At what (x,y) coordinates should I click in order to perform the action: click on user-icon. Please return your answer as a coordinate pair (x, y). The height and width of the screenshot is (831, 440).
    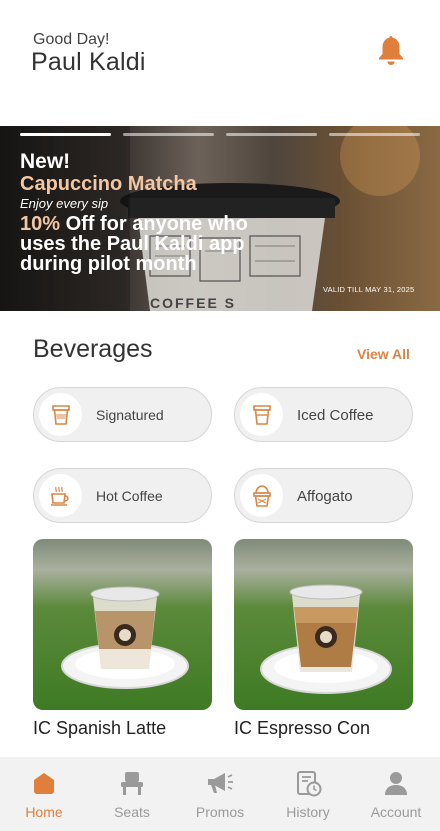
    Looking at the image, I should click on (396, 783).